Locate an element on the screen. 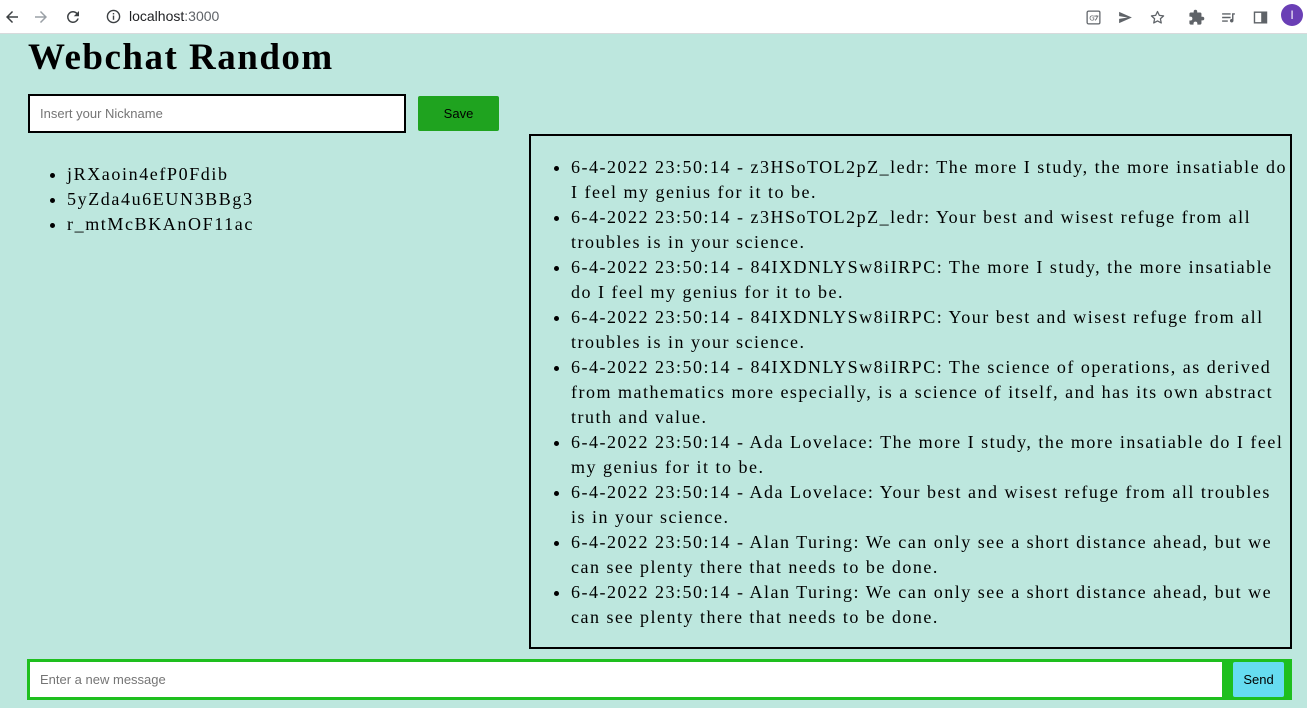 The image size is (1307, 708). user-list-item: r_mtMcBKAnOF11ac is located at coordinates (160, 224).